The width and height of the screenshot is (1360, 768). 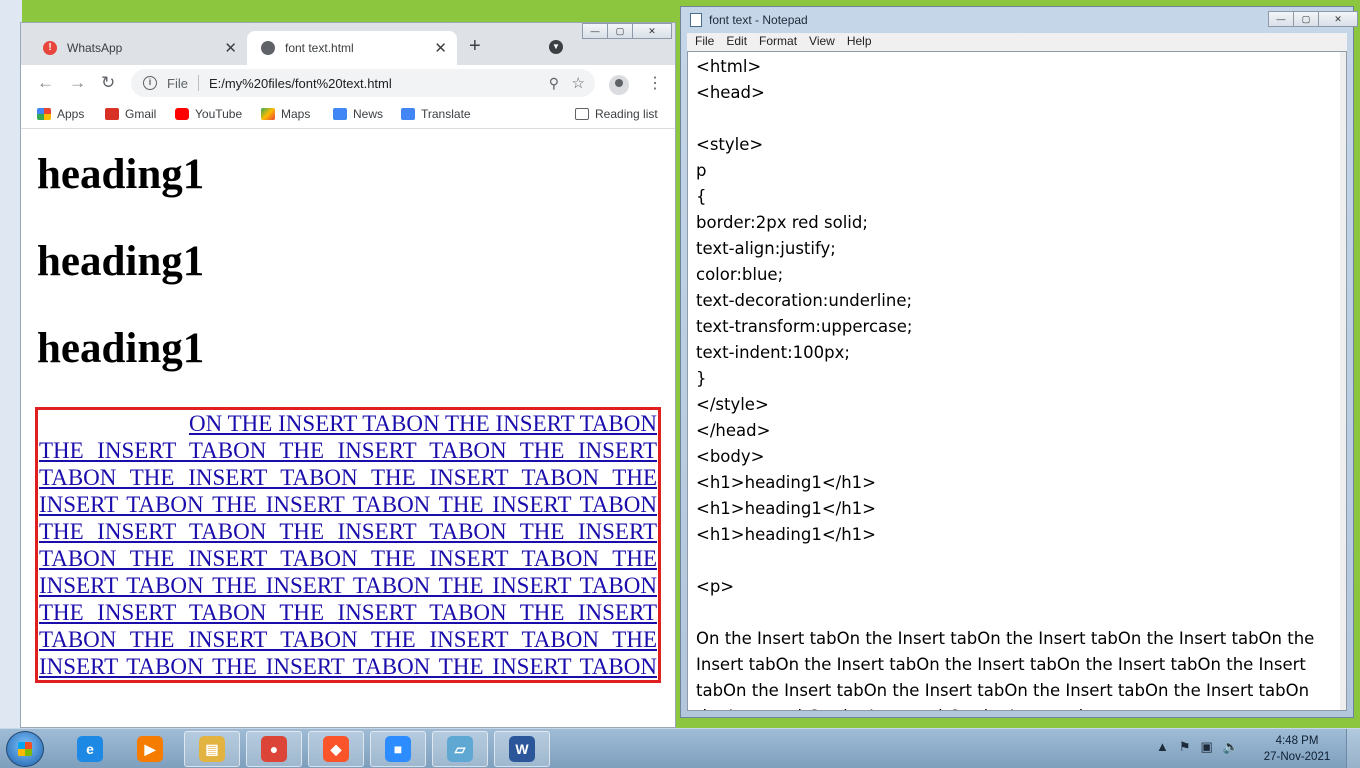 What do you see at coordinates (1297, 757) in the screenshot?
I see `clock-date: 27-Nov-2021` at bounding box center [1297, 757].